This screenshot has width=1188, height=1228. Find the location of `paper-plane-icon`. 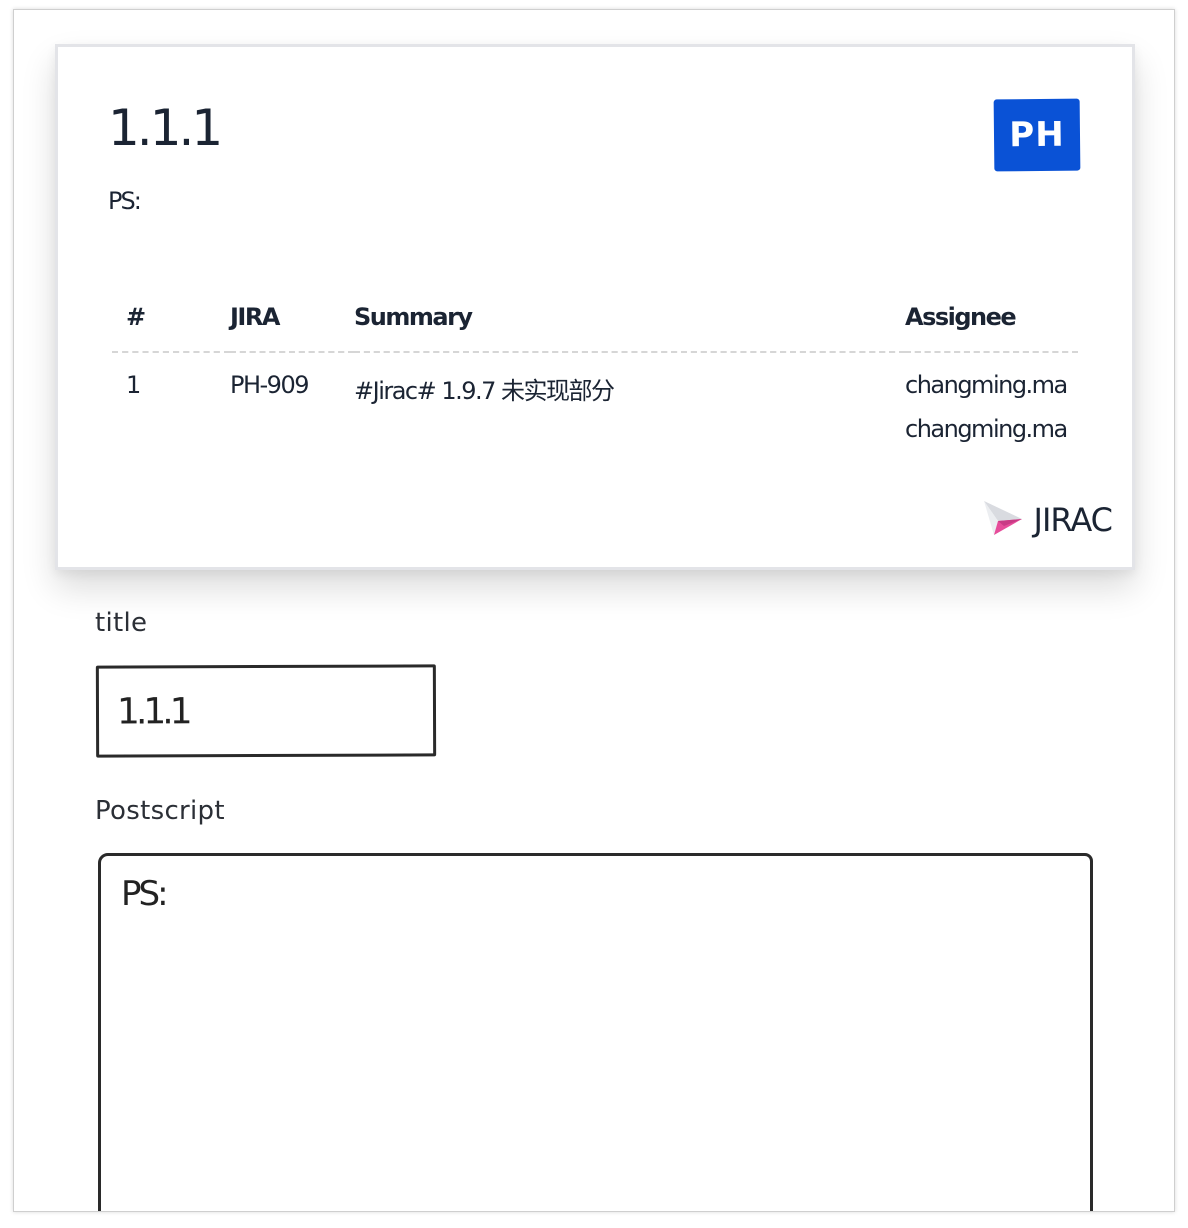

paper-plane-icon is located at coordinates (1003, 520).